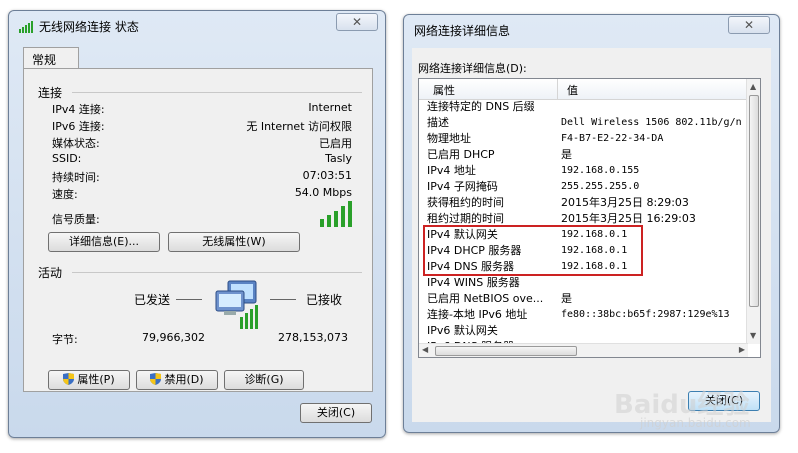  I want to click on properties-button: 属性(P), so click(89, 380).